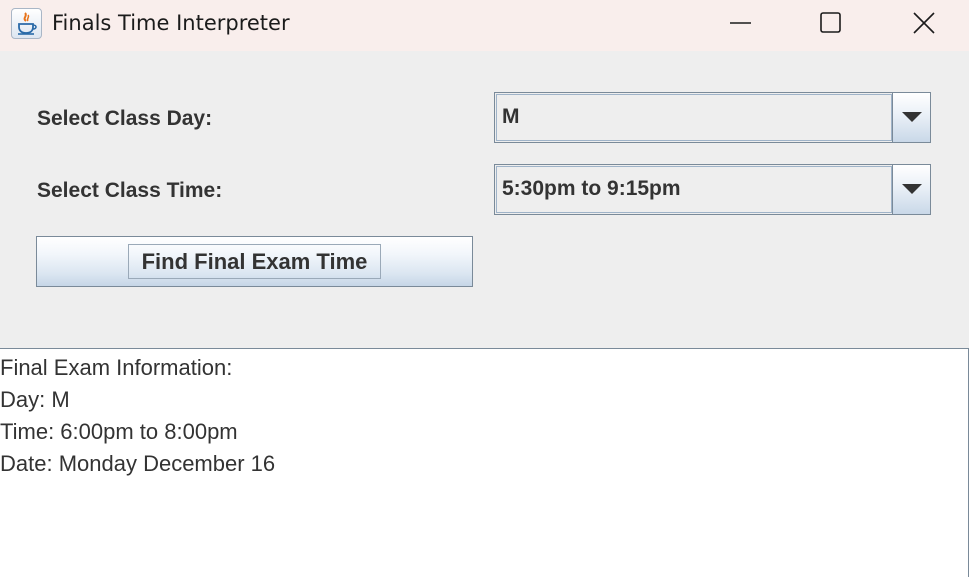 The height and width of the screenshot is (577, 969). Describe the element at coordinates (694, 117) in the screenshot. I see `class-day-value: M` at that location.